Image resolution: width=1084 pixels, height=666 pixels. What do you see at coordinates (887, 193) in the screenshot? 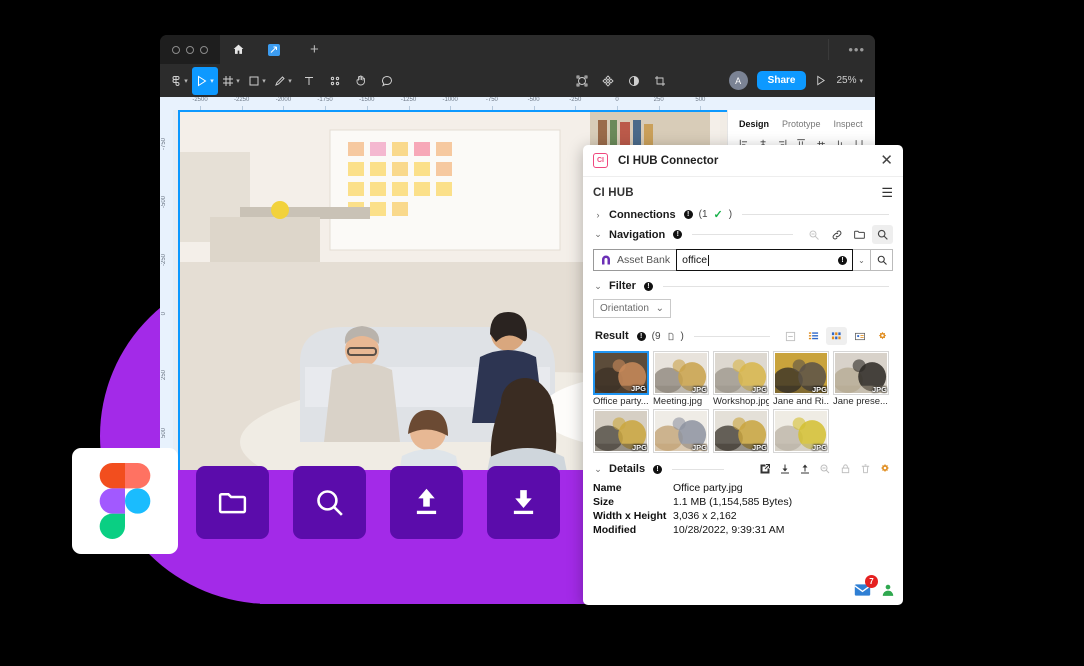
I see `hamburger-menu-icon: ☰` at bounding box center [887, 193].